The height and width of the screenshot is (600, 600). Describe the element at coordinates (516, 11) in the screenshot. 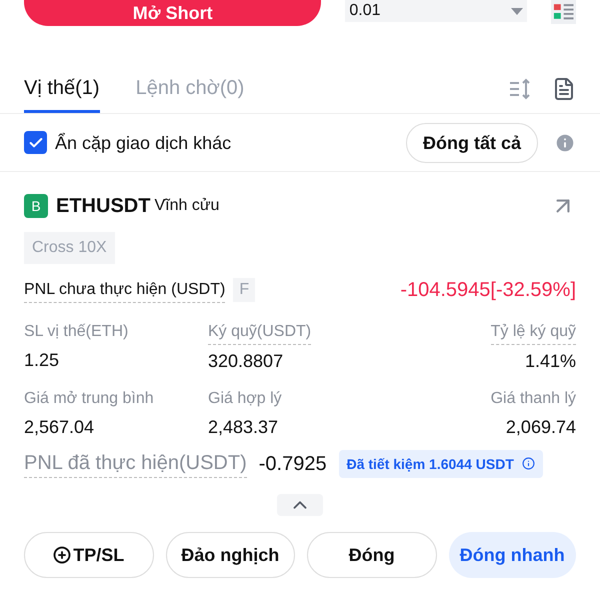

I see `caret-icon` at that location.